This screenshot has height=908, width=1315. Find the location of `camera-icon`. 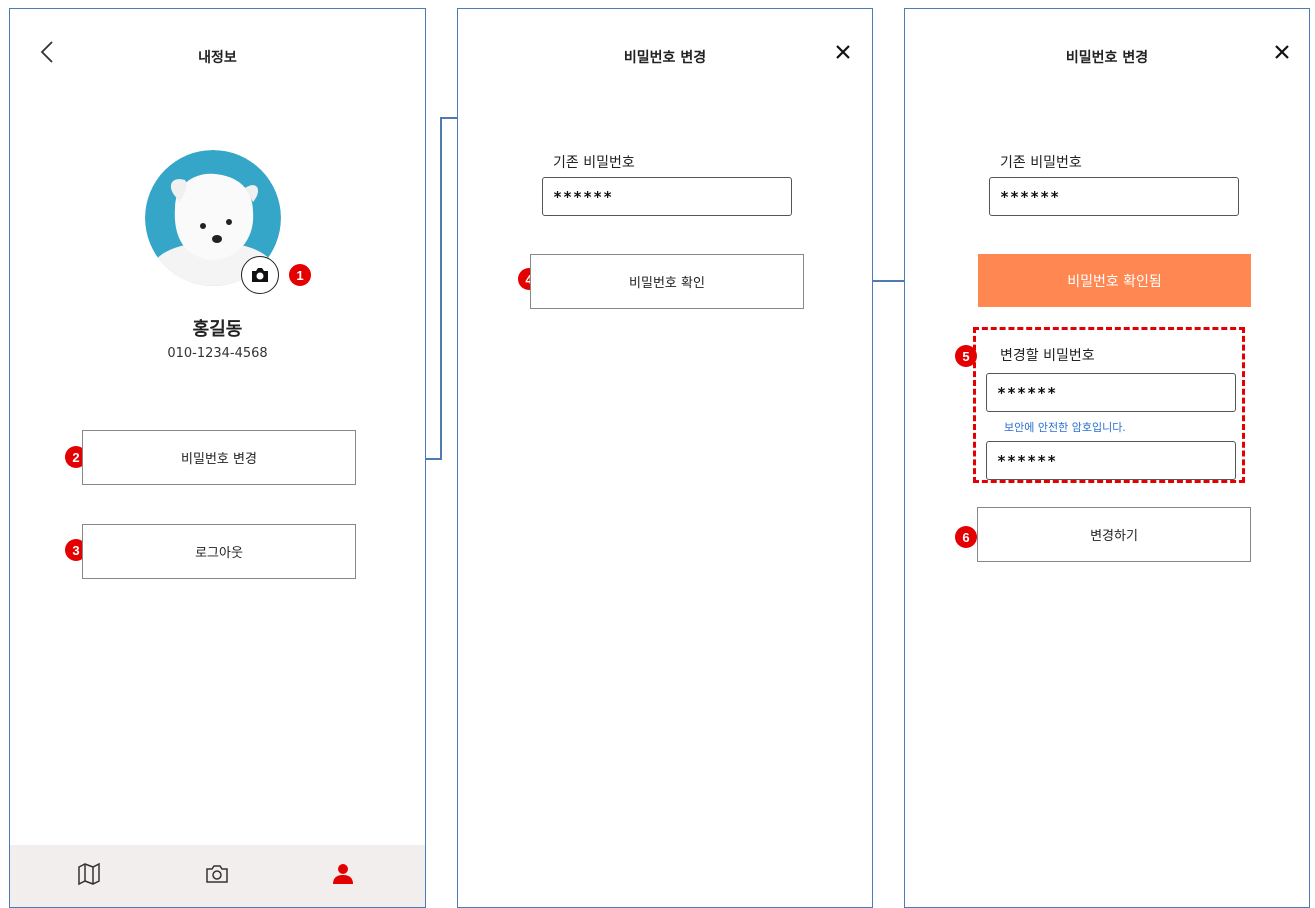

camera-icon is located at coordinates (260, 275).